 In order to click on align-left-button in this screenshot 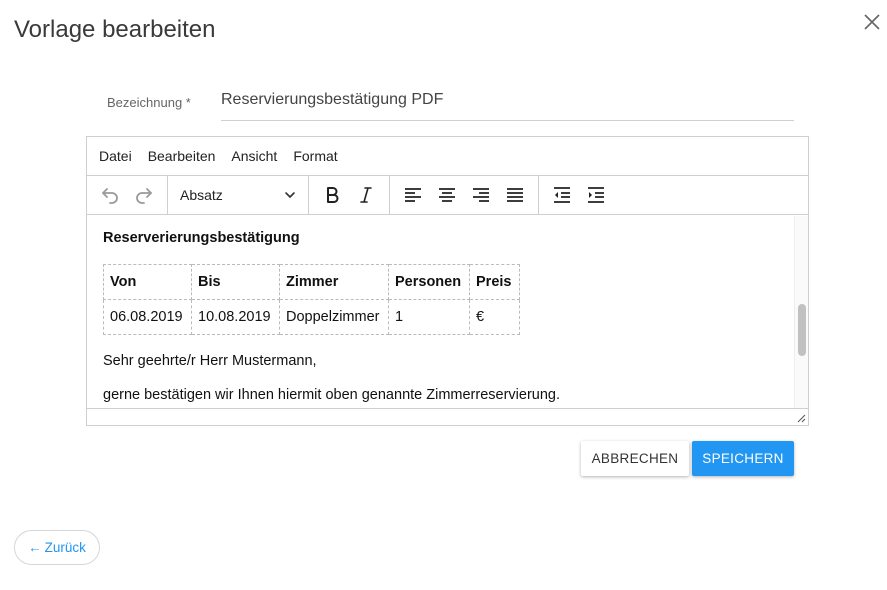, I will do `click(413, 195)`.